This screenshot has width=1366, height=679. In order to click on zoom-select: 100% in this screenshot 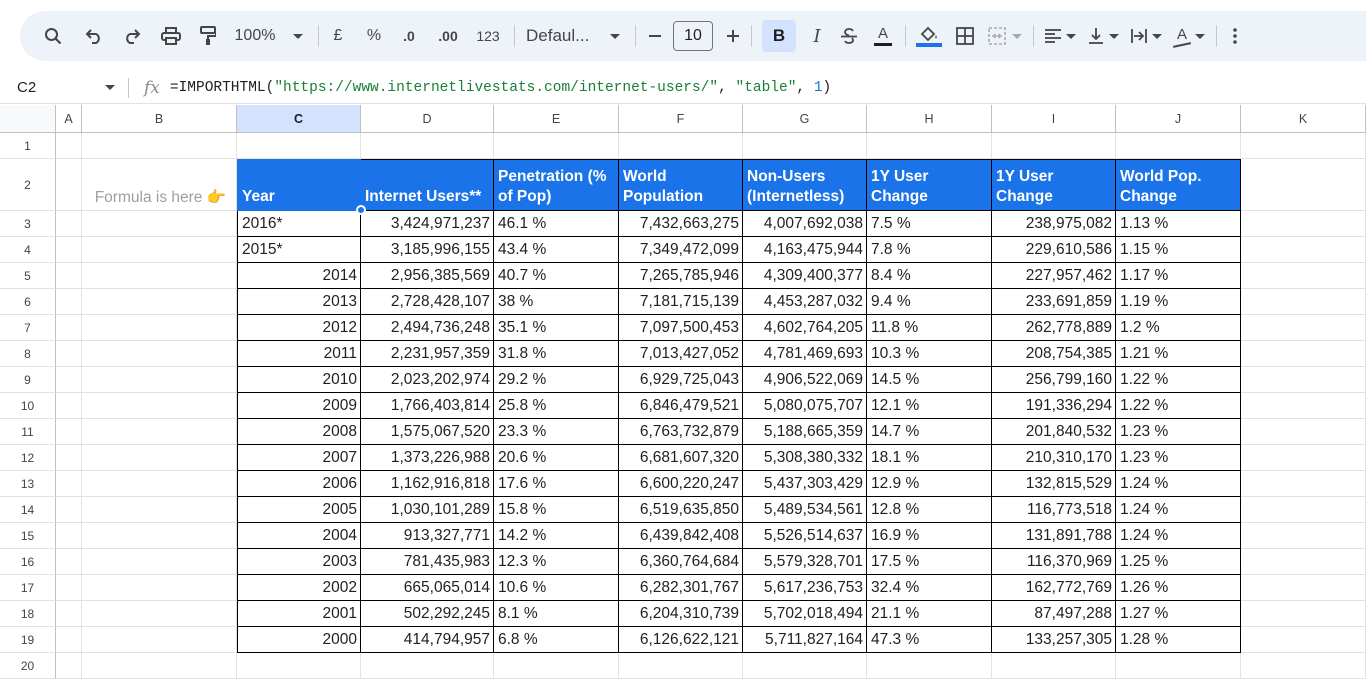, I will do `click(255, 36)`.